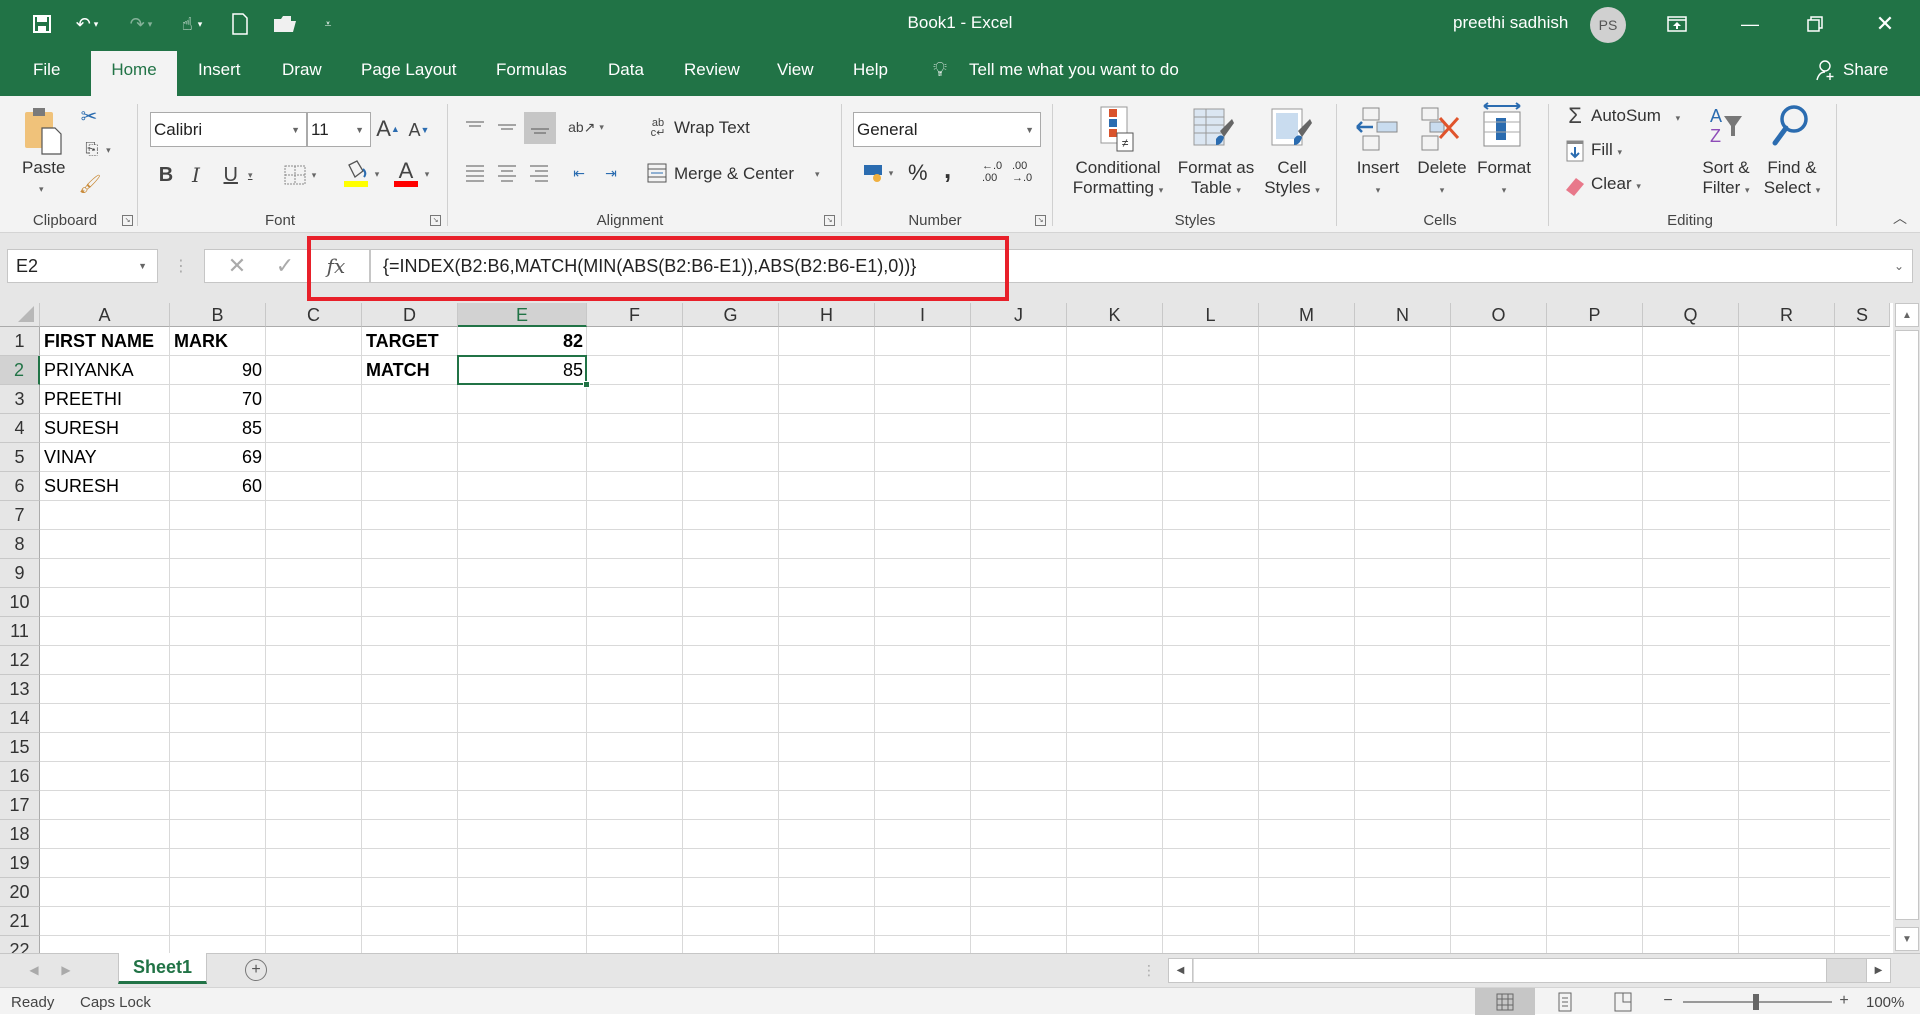 This screenshot has width=1920, height=1015. What do you see at coordinates (993, 172) in the screenshot?
I see `increase-decimal-button: ←.0 .00` at bounding box center [993, 172].